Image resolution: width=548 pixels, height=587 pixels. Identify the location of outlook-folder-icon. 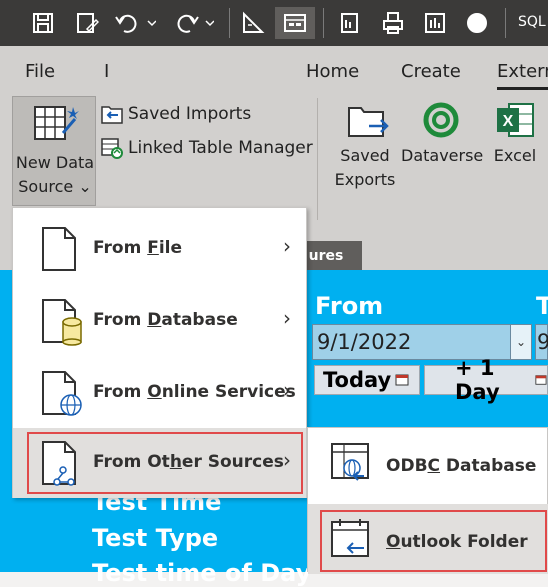
(350, 538).